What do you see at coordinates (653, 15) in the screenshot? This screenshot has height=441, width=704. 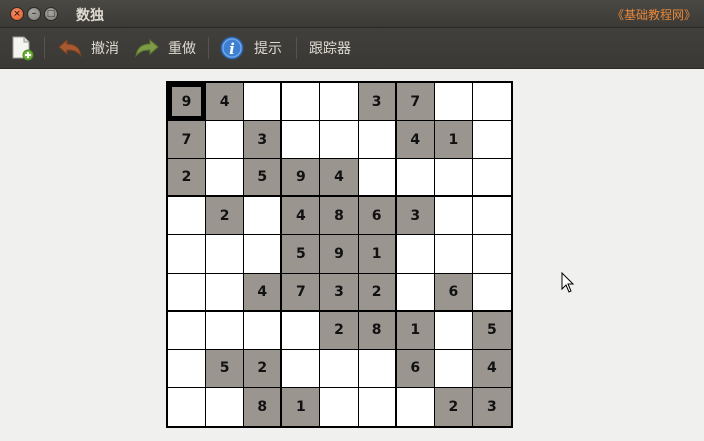 I see `brand-label: 《基础教程网》` at bounding box center [653, 15].